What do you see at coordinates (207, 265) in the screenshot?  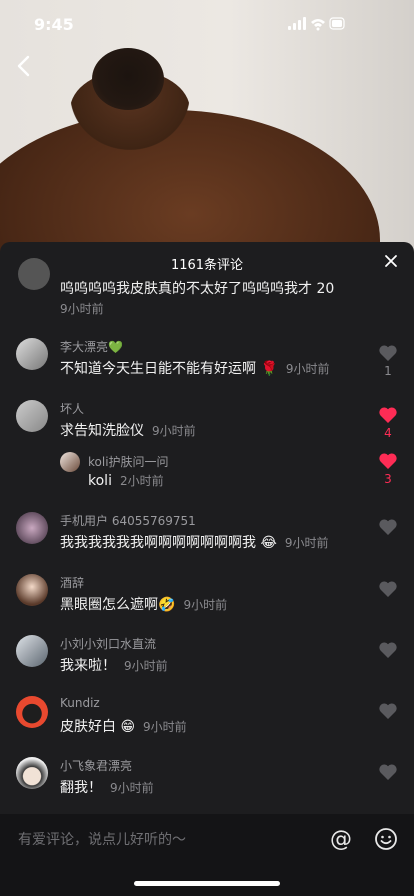 I see `comments-count-title: 1161条评论` at bounding box center [207, 265].